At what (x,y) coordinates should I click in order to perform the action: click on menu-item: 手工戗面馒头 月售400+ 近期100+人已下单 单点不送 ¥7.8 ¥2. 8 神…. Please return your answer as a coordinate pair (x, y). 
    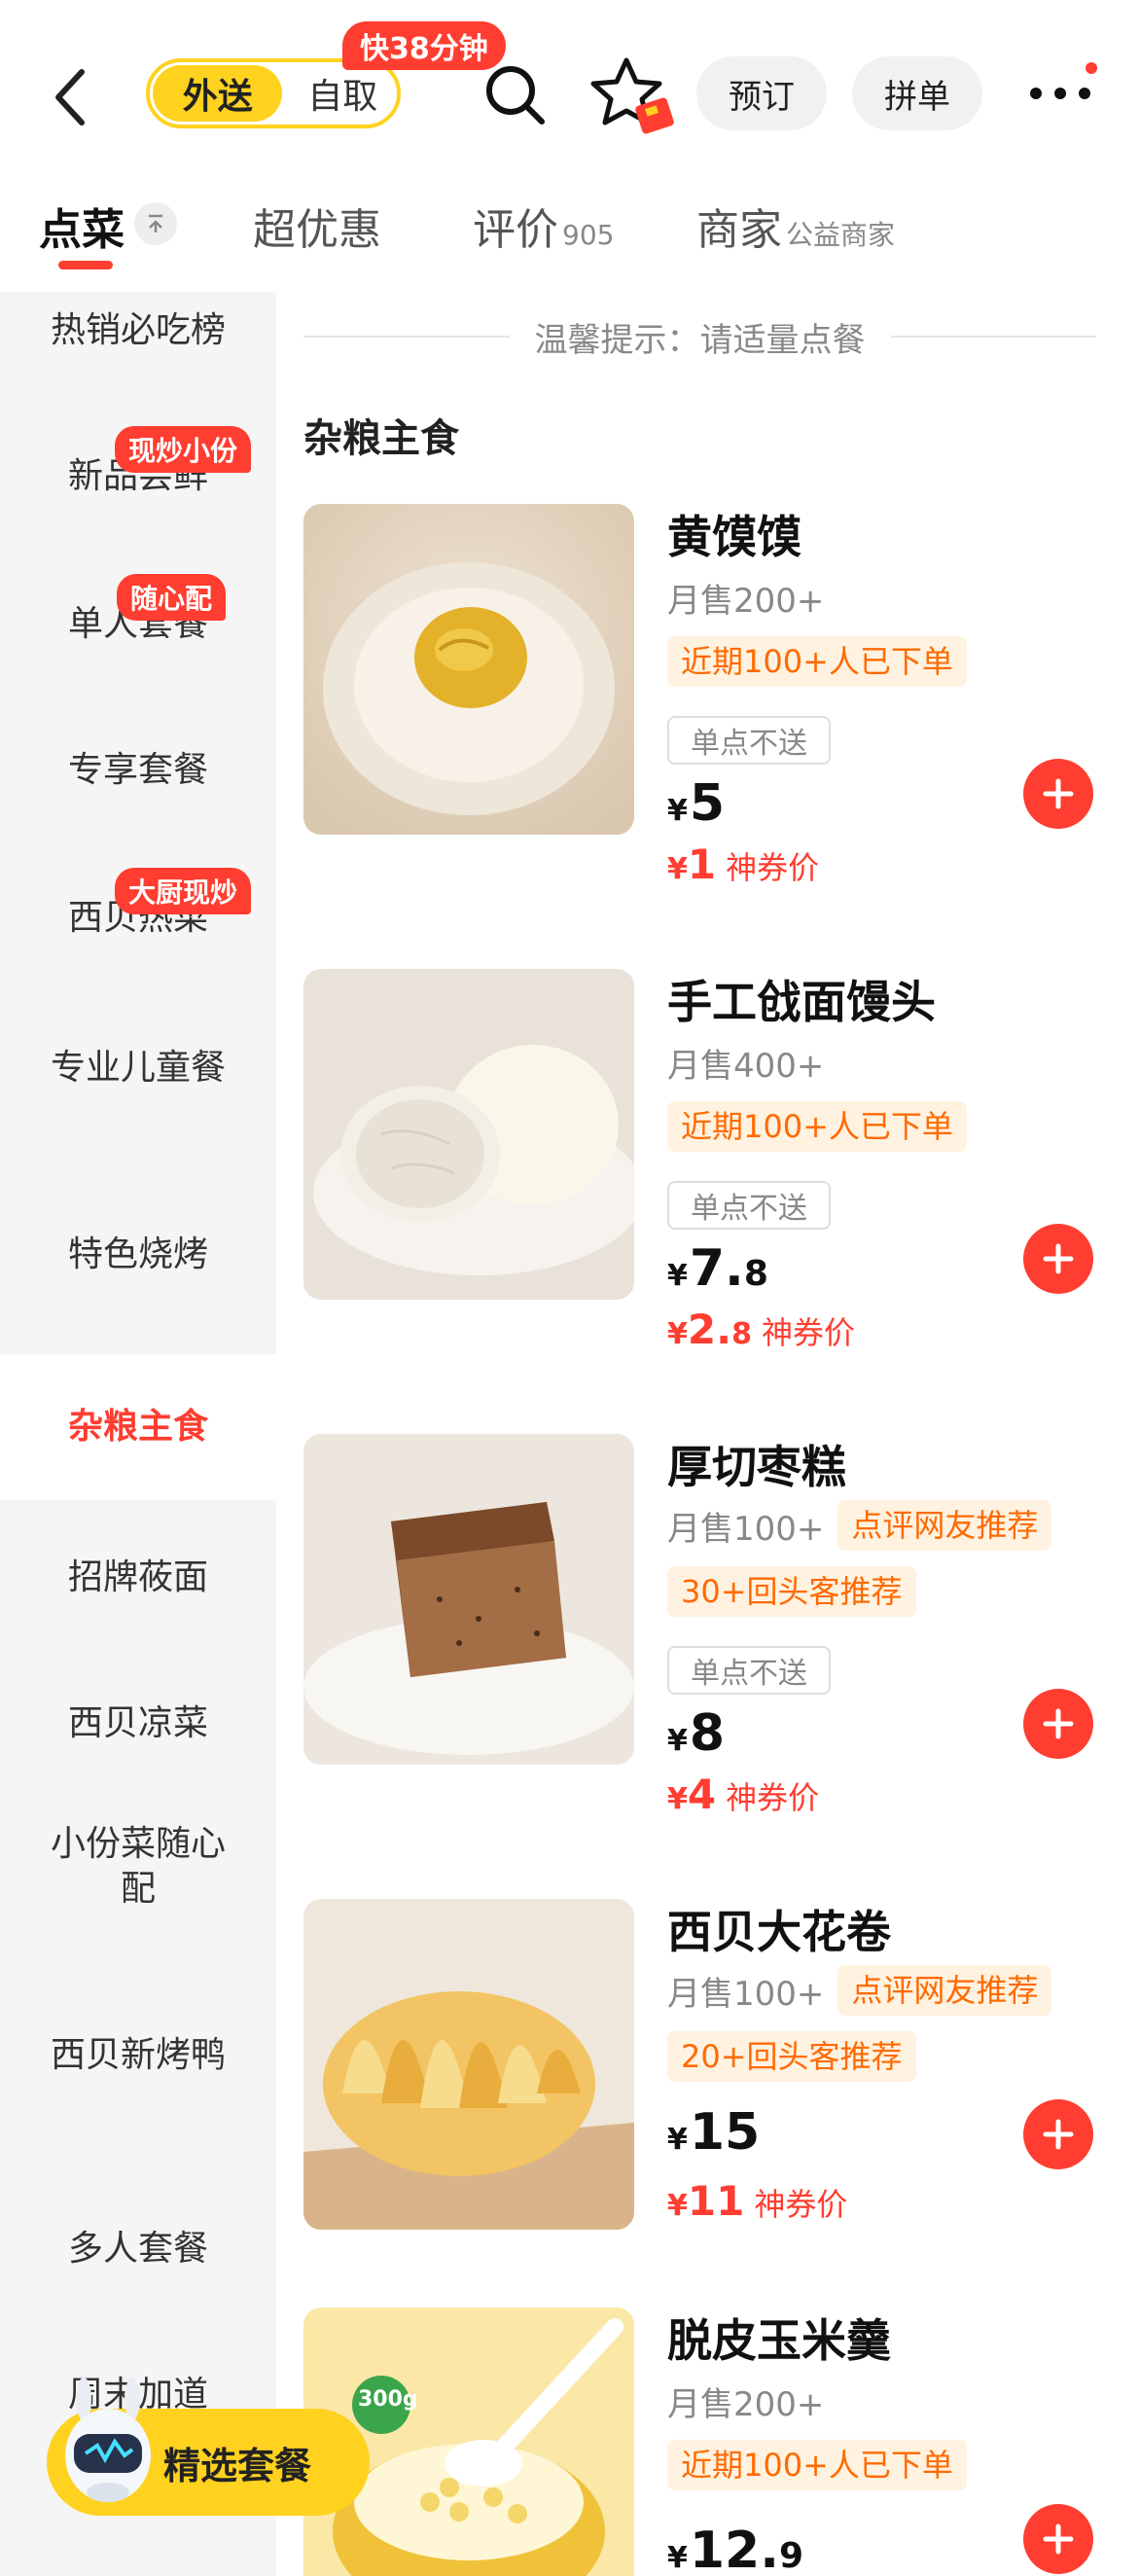
    Looking at the image, I should click on (707, 1183).